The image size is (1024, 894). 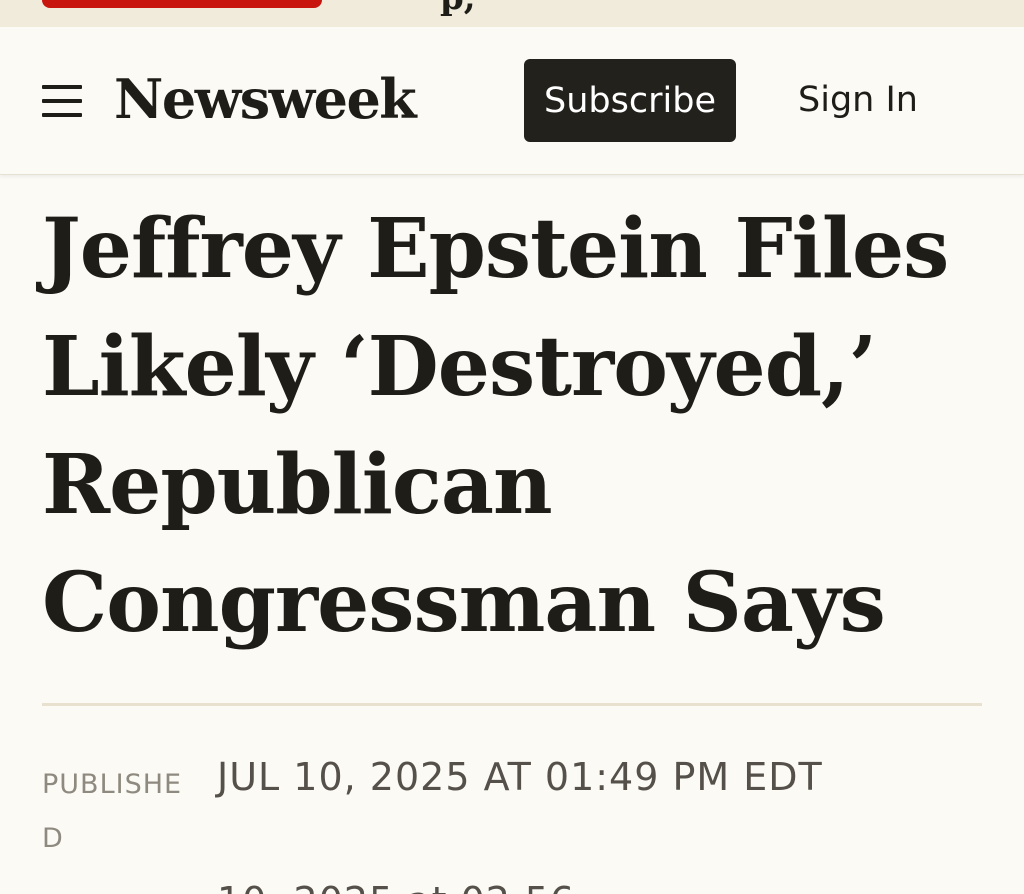 I want to click on hamburger-menu-icon, so click(x=63, y=101).